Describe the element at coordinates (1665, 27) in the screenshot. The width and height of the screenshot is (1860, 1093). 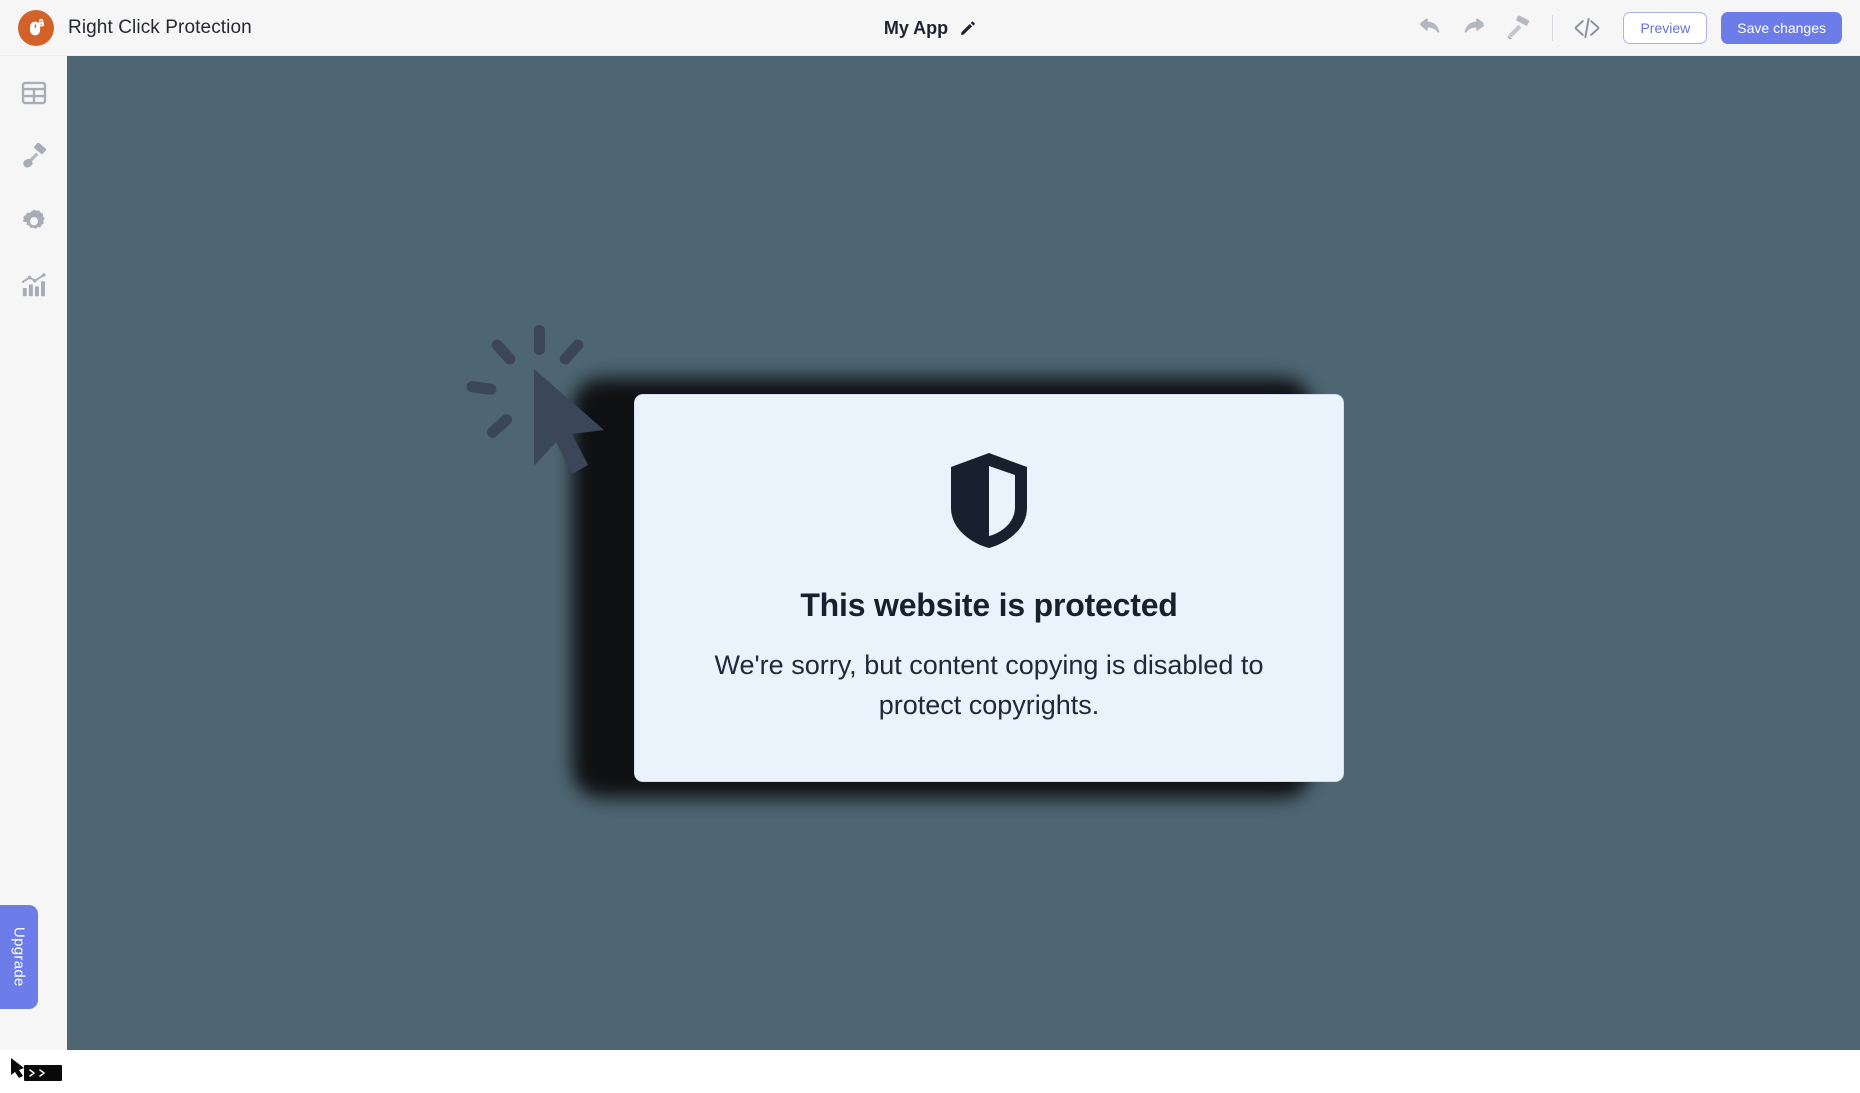
I see `preview-button: Preview` at that location.